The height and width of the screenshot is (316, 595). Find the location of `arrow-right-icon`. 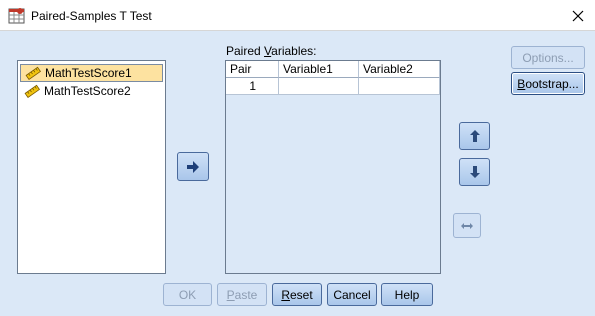

arrow-right-icon is located at coordinates (193, 166).